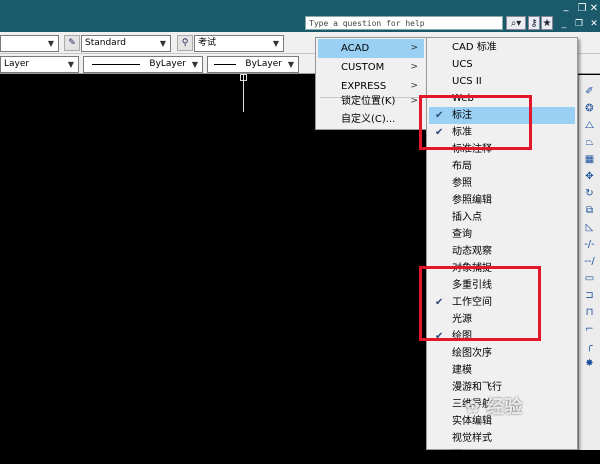  I want to click on window-minimize-icon: _, so click(566, 7).